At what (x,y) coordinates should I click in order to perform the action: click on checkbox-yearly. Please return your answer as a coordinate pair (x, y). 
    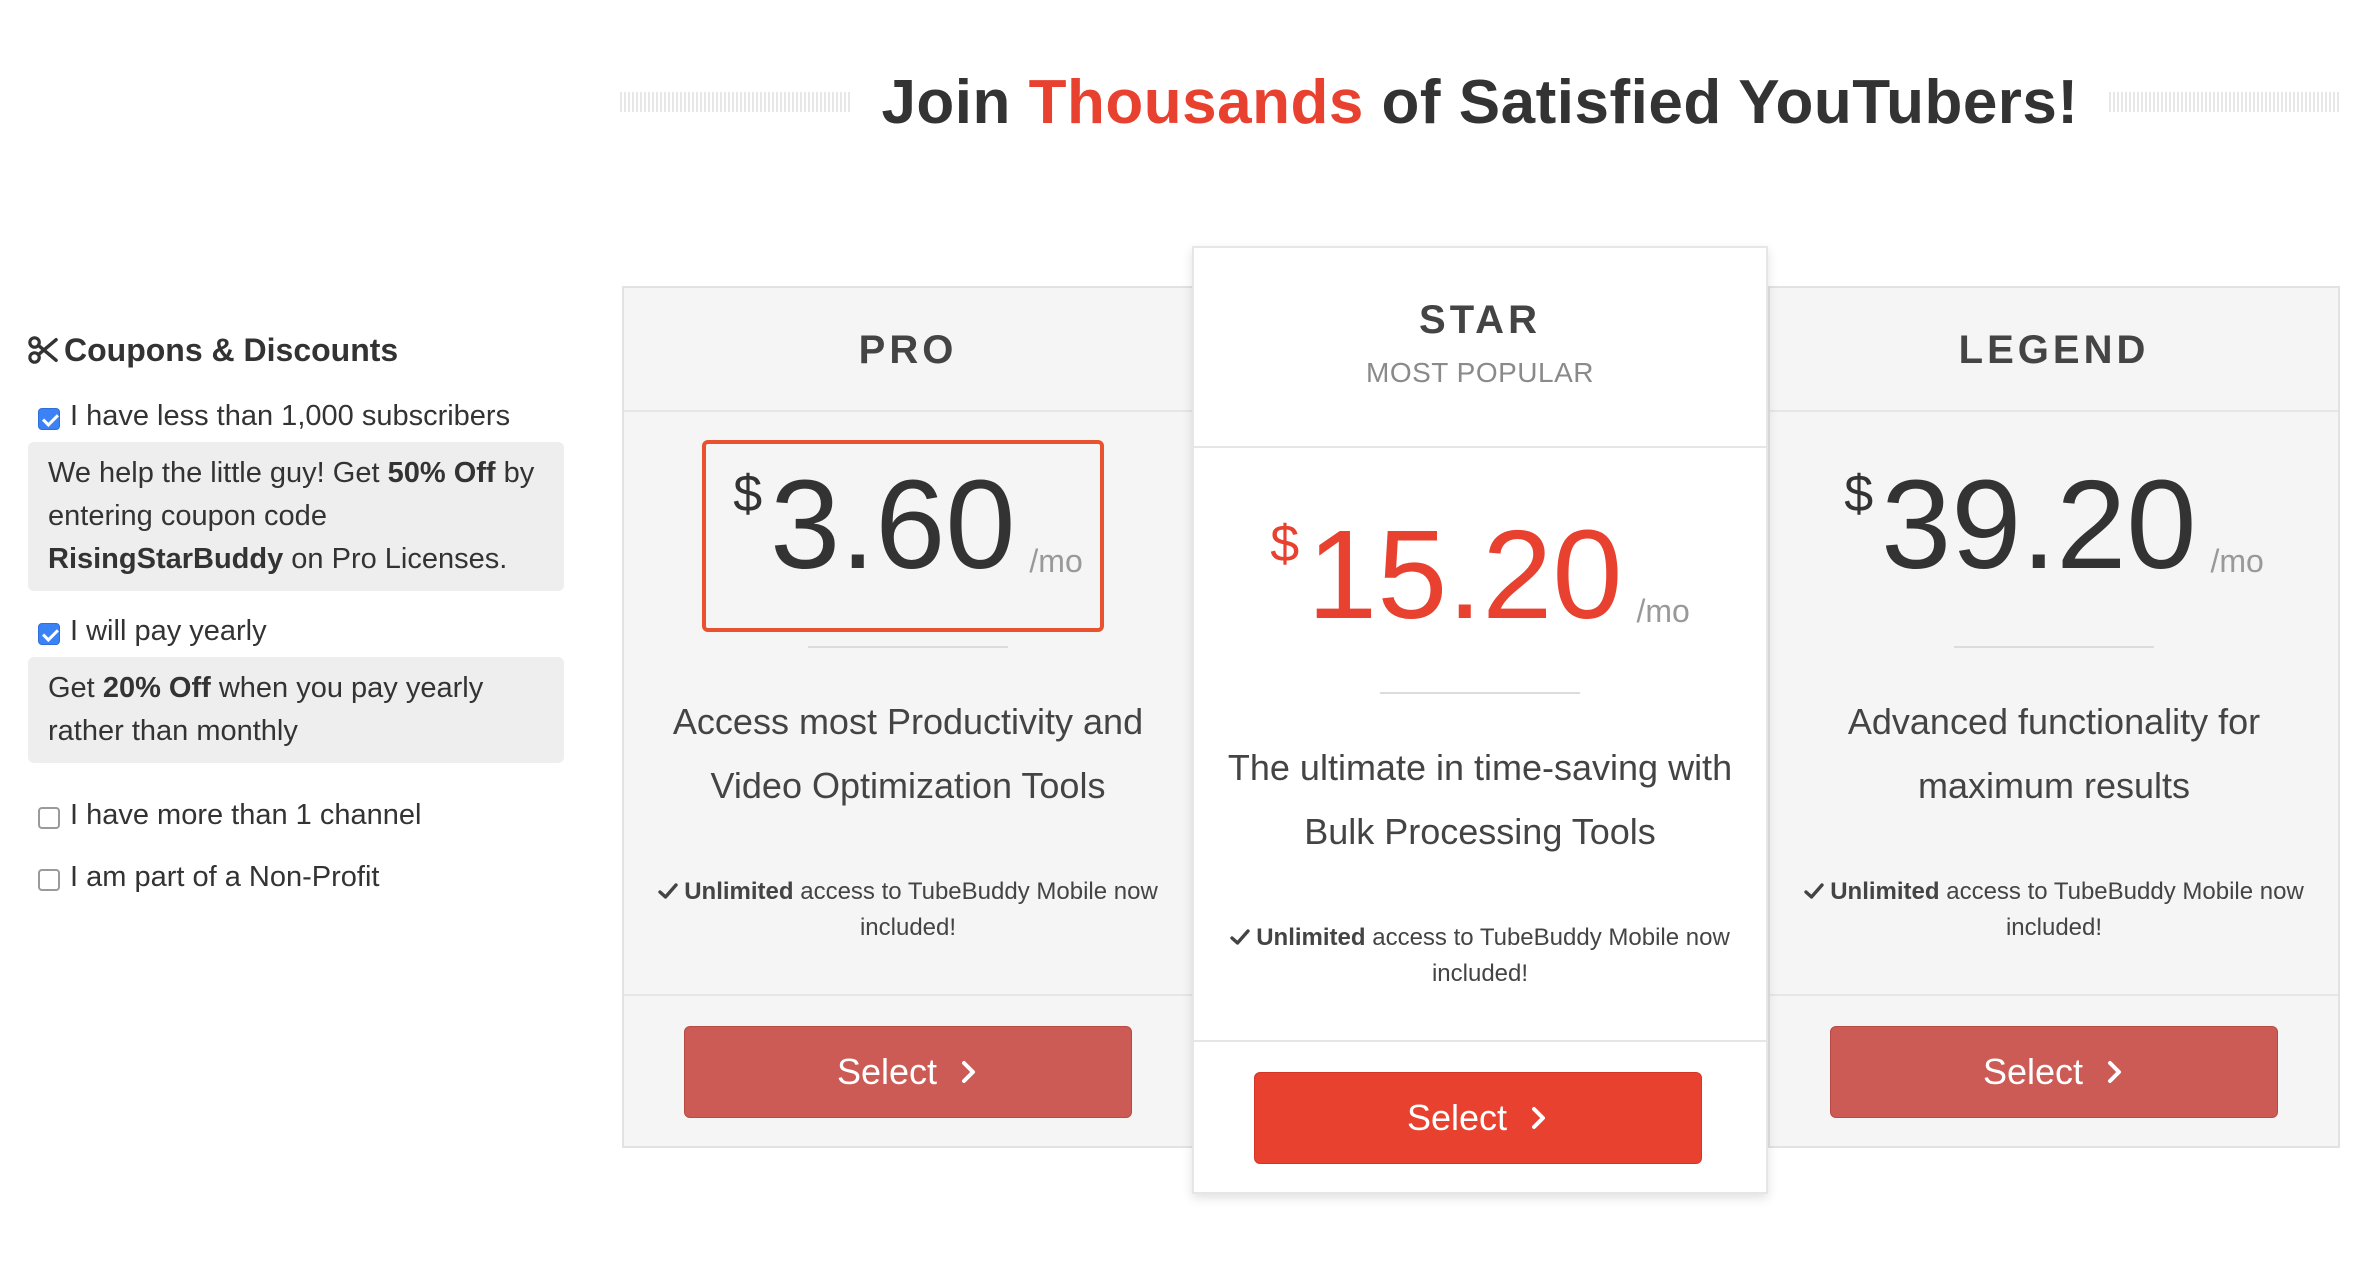
    Looking at the image, I should click on (49, 634).